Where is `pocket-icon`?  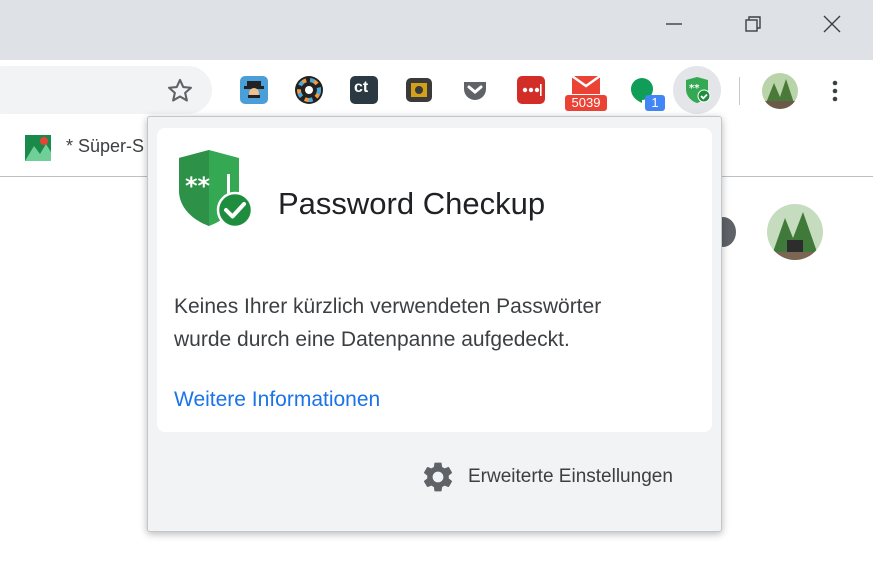
pocket-icon is located at coordinates (475, 90).